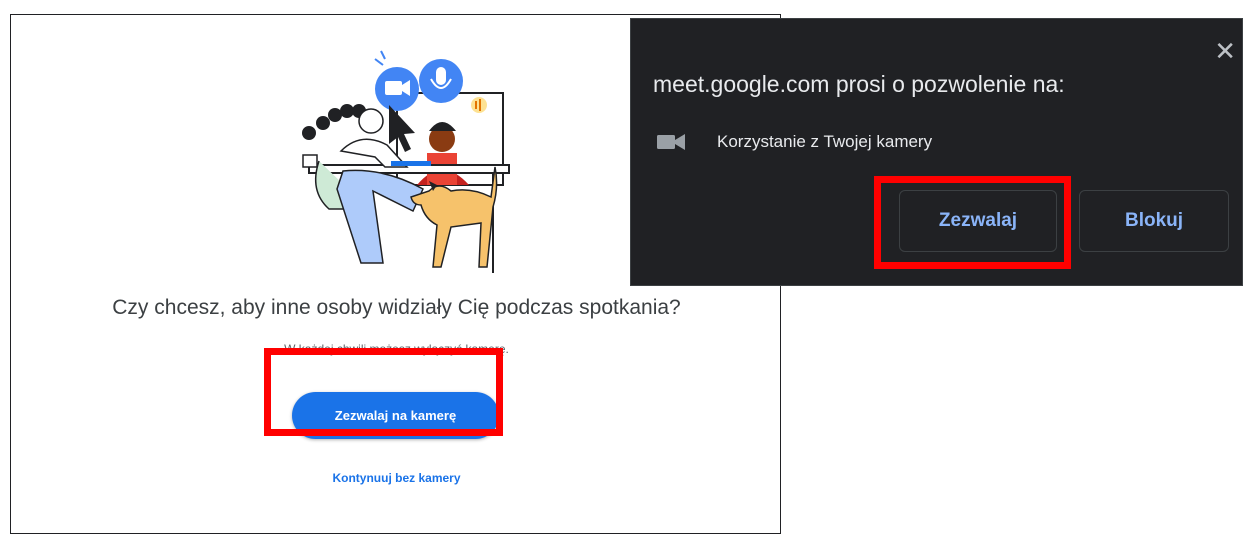  What do you see at coordinates (395, 415) in the screenshot?
I see `allow-camera-button: Zezwalaj na kamerę` at bounding box center [395, 415].